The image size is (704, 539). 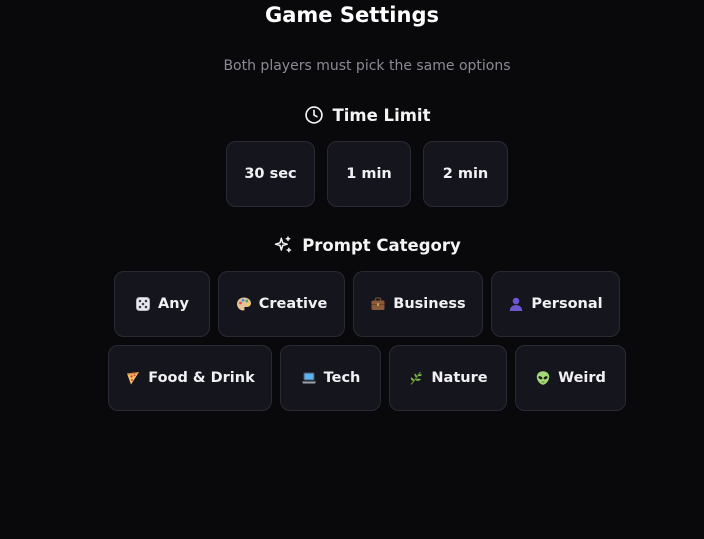 I want to click on category-option-label: Personal, so click(x=567, y=304).